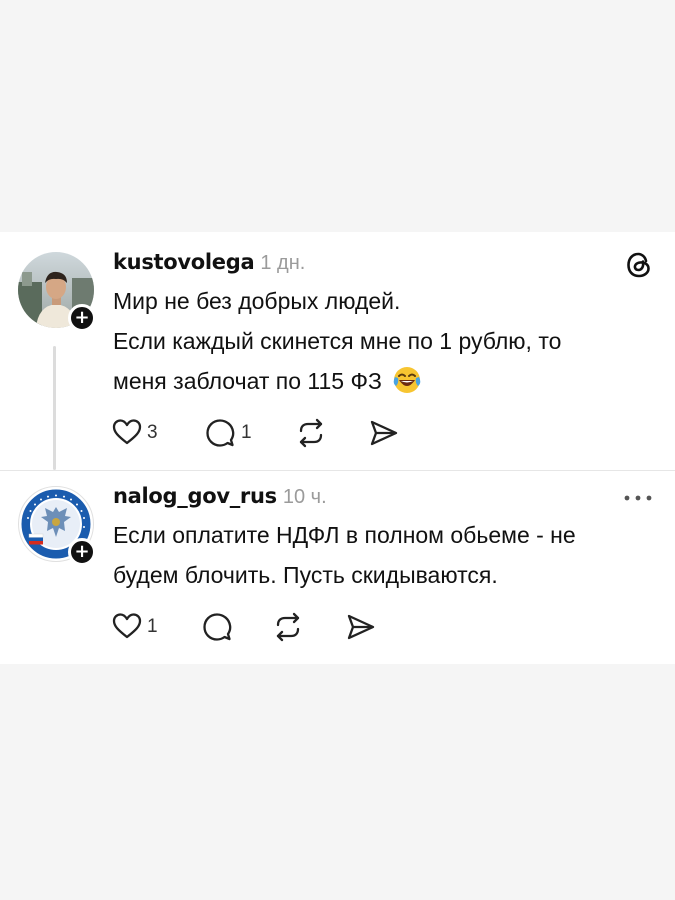 This screenshot has width=675, height=900. Describe the element at coordinates (337, 470) in the screenshot. I see `post-divider` at that location.